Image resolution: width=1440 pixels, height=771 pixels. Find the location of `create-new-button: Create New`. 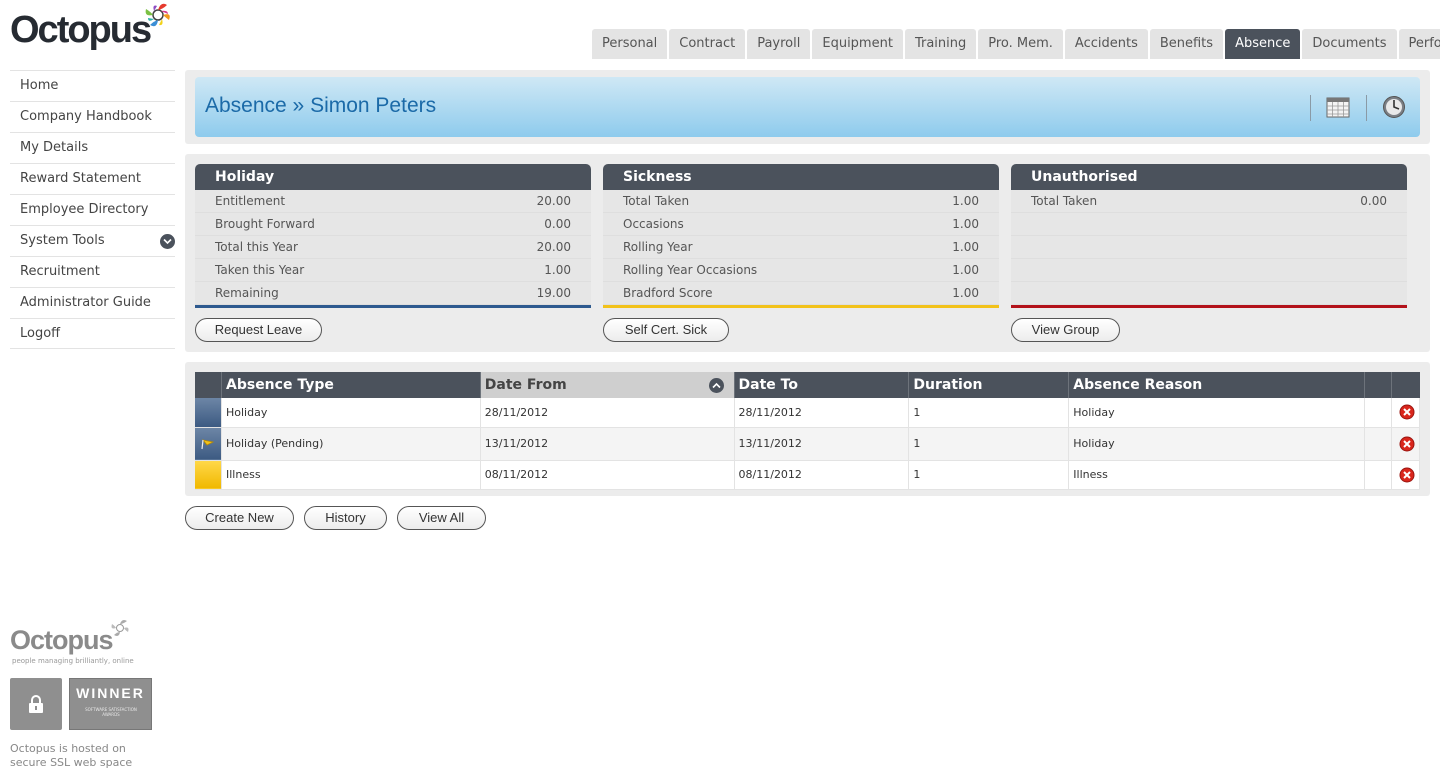

create-new-button: Create New is located at coordinates (239, 518).